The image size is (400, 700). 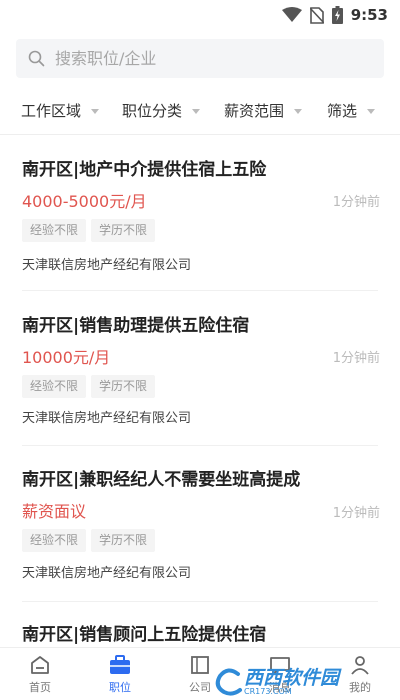 I want to click on filter-salary-range: 薪资范围, so click(x=263, y=110).